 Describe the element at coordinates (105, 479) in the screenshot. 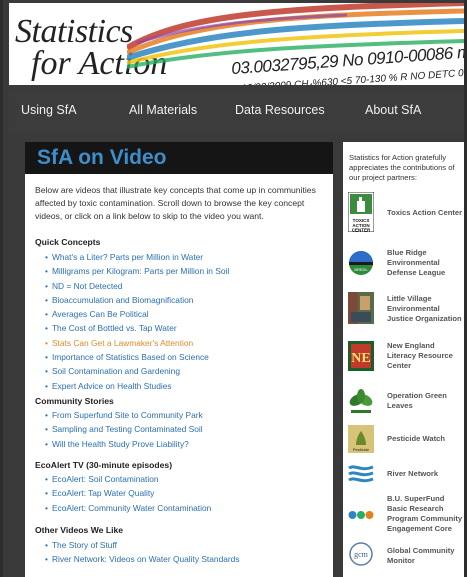

I see `video-link: EcoAlert: Soil Contamination` at that location.